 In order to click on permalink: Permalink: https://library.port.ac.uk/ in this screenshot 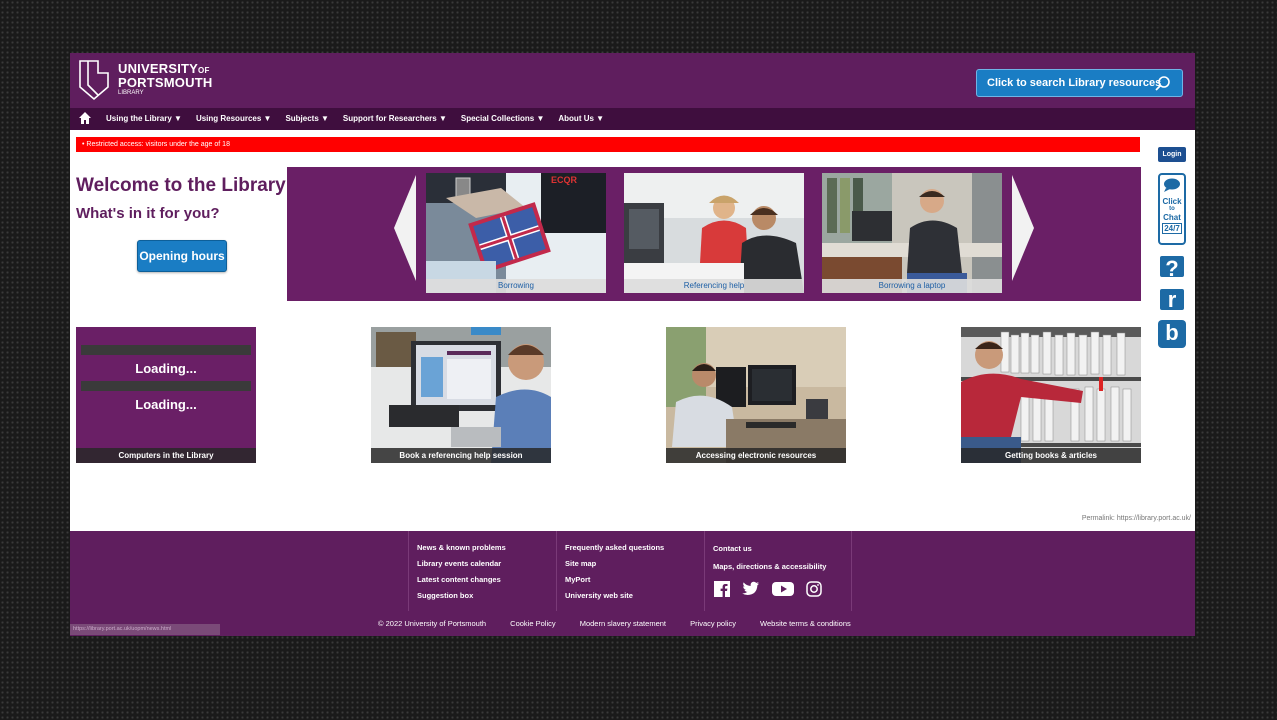, I will do `click(1136, 518)`.